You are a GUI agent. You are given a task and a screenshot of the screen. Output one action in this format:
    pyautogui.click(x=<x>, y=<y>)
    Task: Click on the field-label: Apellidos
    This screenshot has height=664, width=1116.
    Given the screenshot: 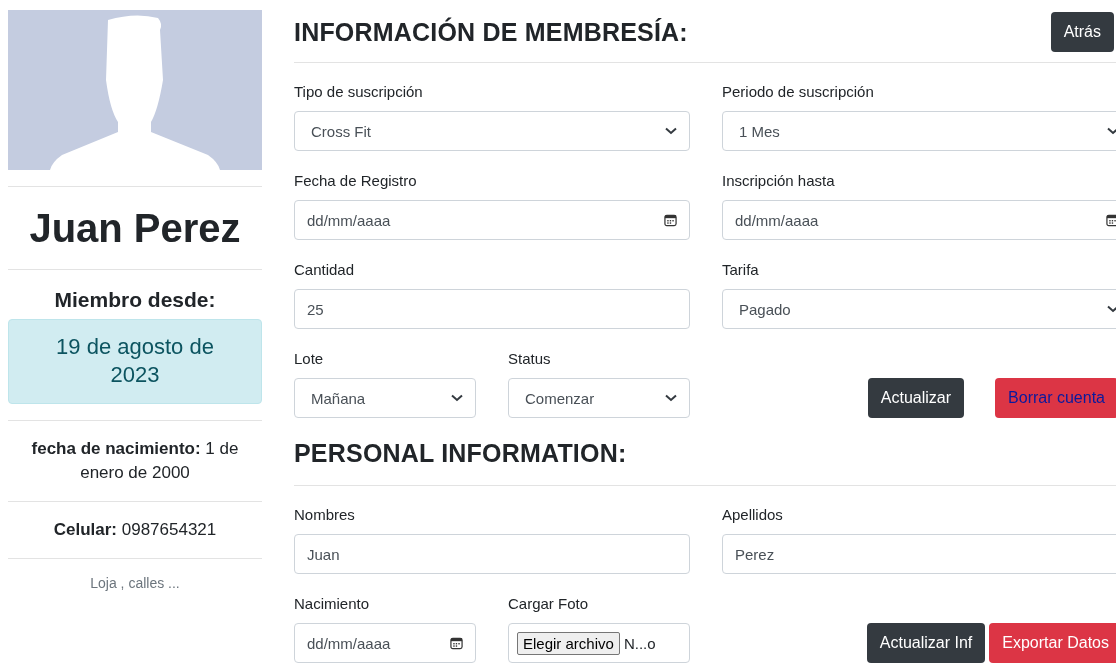 What is the action you would take?
    pyautogui.click(x=753, y=515)
    